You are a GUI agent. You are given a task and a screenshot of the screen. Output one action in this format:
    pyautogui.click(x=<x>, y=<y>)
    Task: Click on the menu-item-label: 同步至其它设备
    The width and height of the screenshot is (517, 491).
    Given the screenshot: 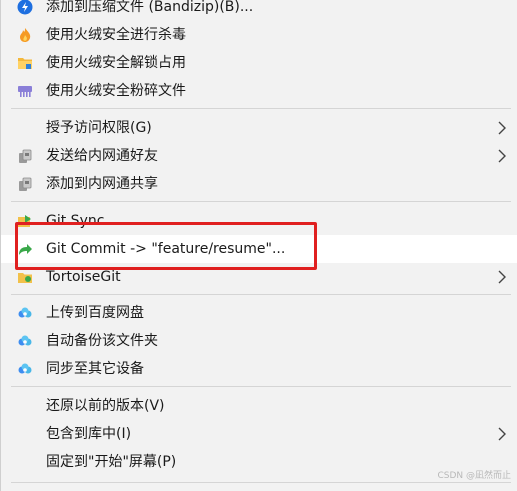 What is the action you would take?
    pyautogui.click(x=95, y=369)
    